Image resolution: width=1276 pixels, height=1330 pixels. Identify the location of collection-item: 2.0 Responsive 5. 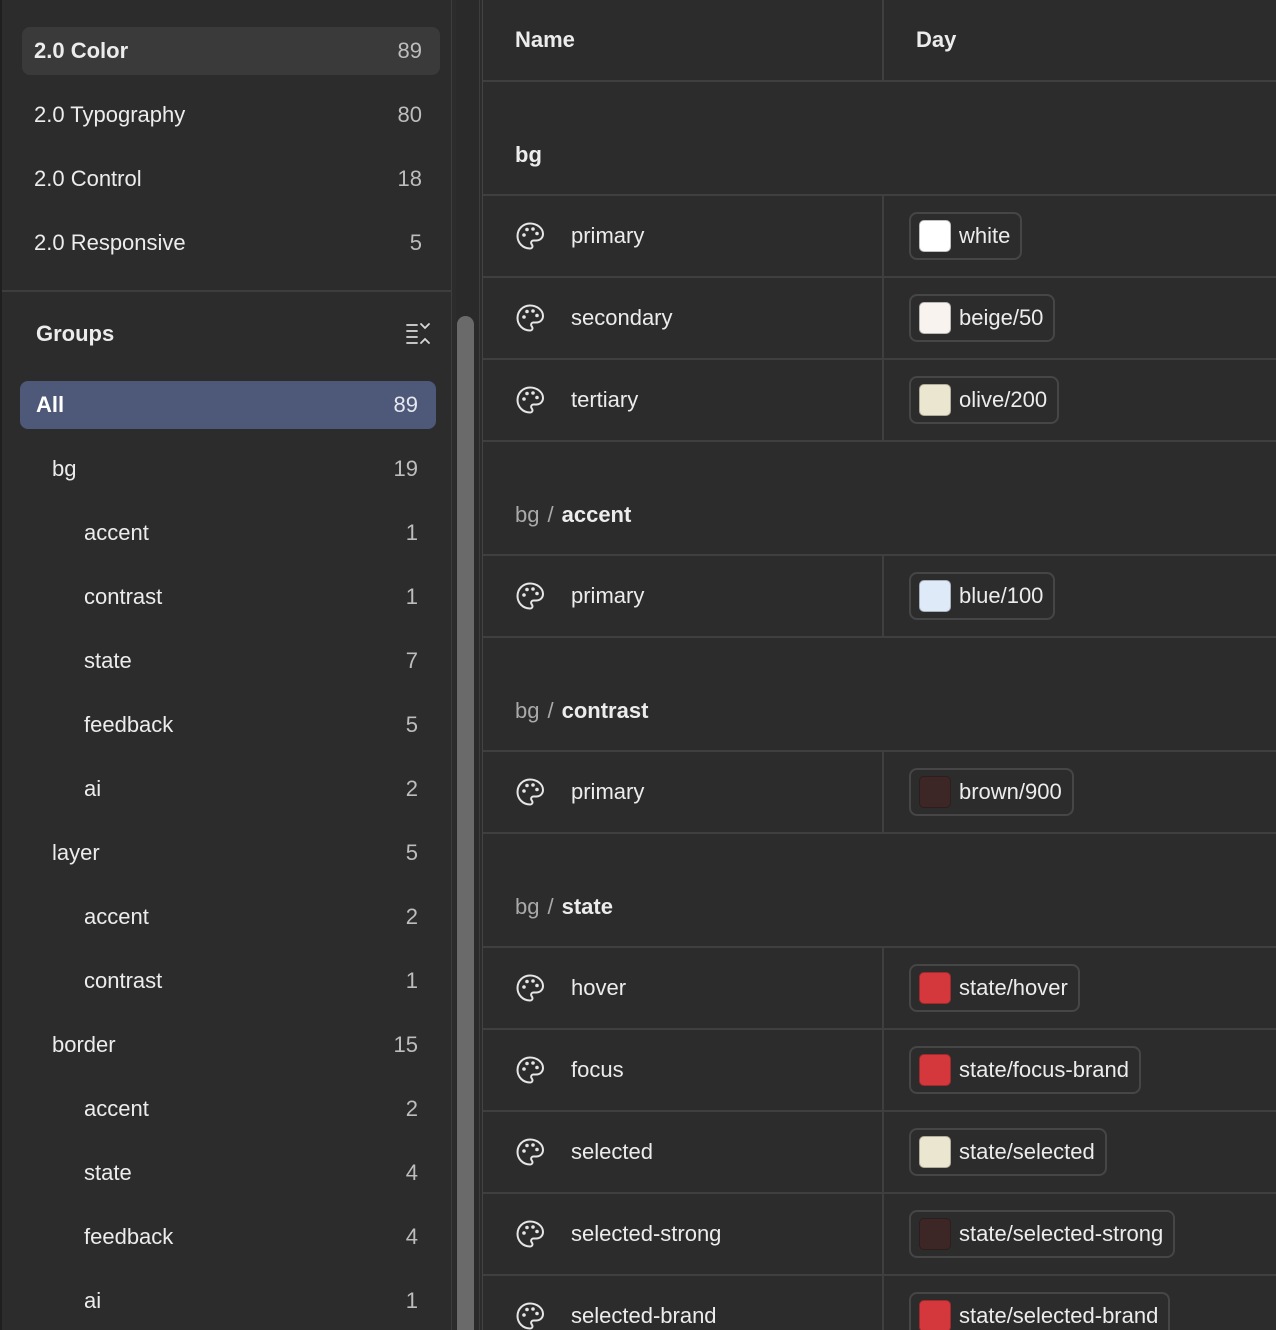
(231, 243).